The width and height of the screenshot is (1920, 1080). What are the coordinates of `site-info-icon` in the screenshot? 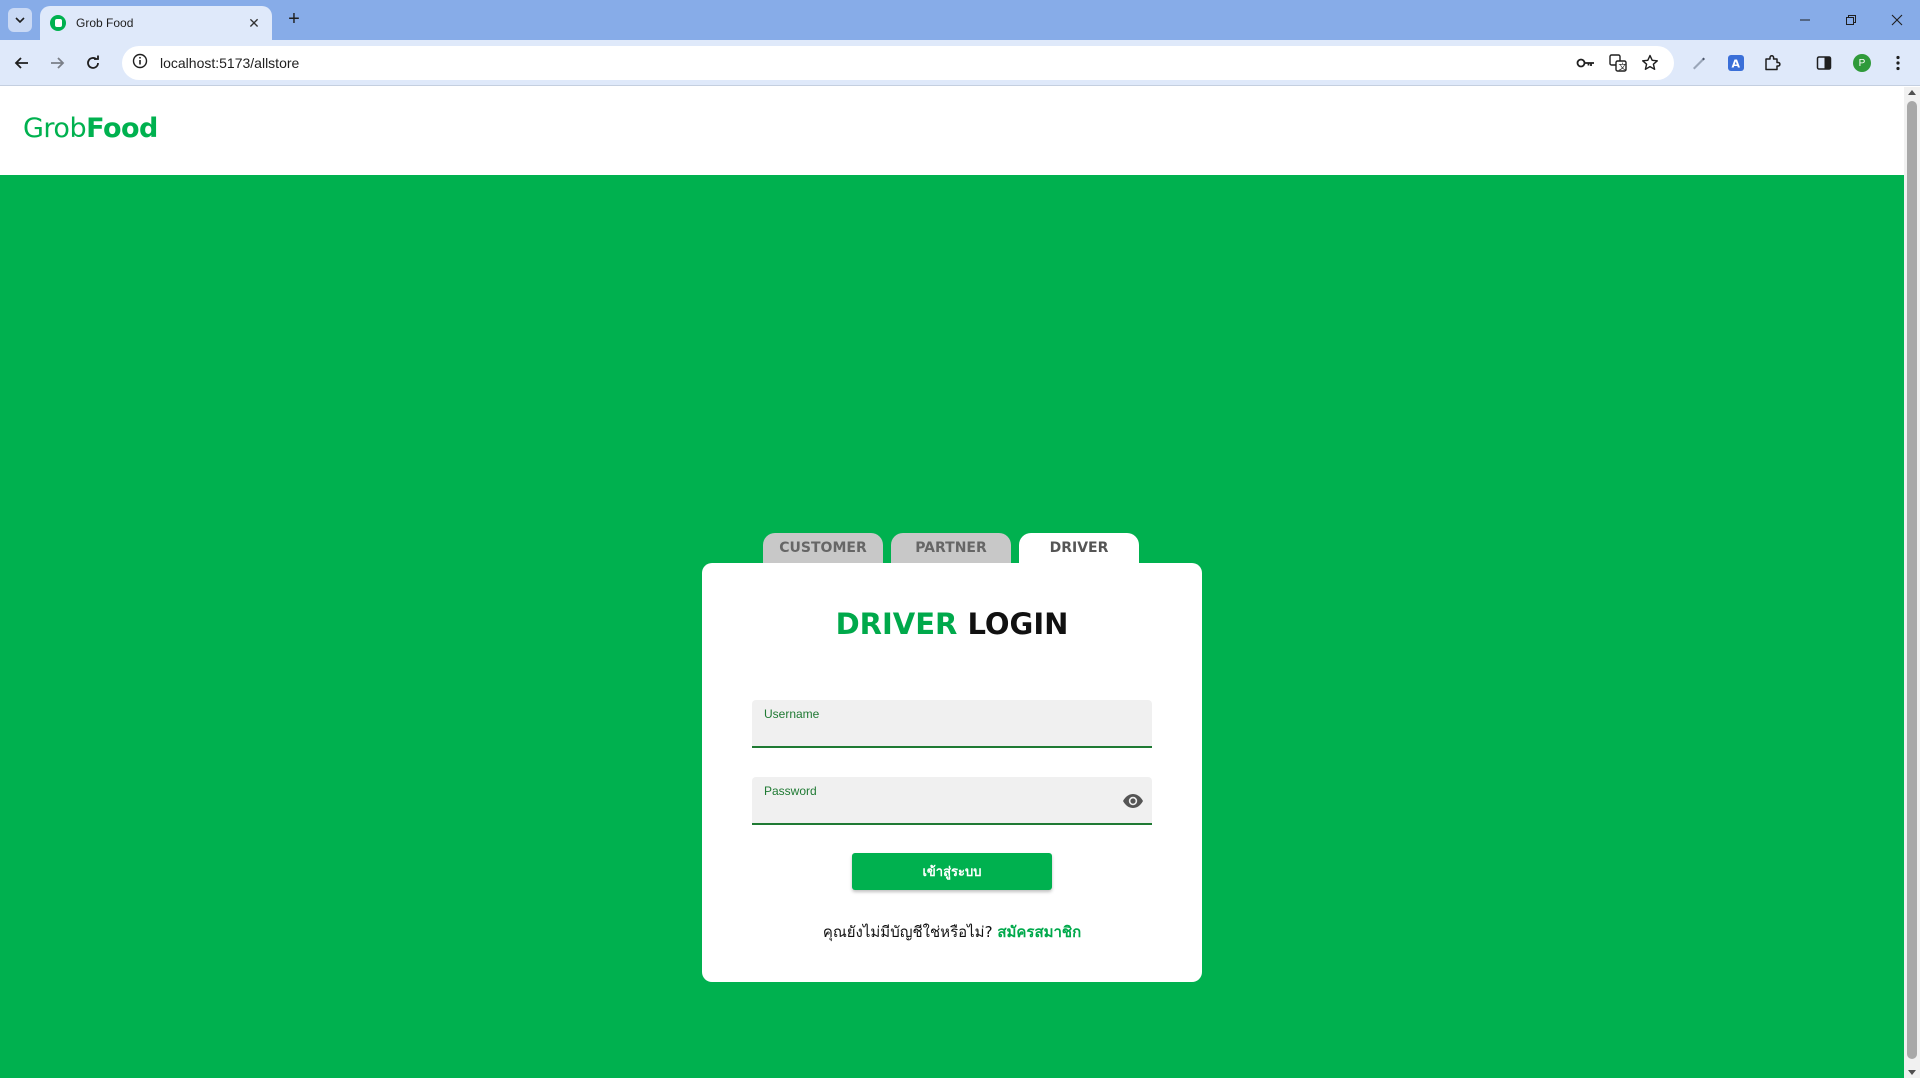 It's located at (140, 63).